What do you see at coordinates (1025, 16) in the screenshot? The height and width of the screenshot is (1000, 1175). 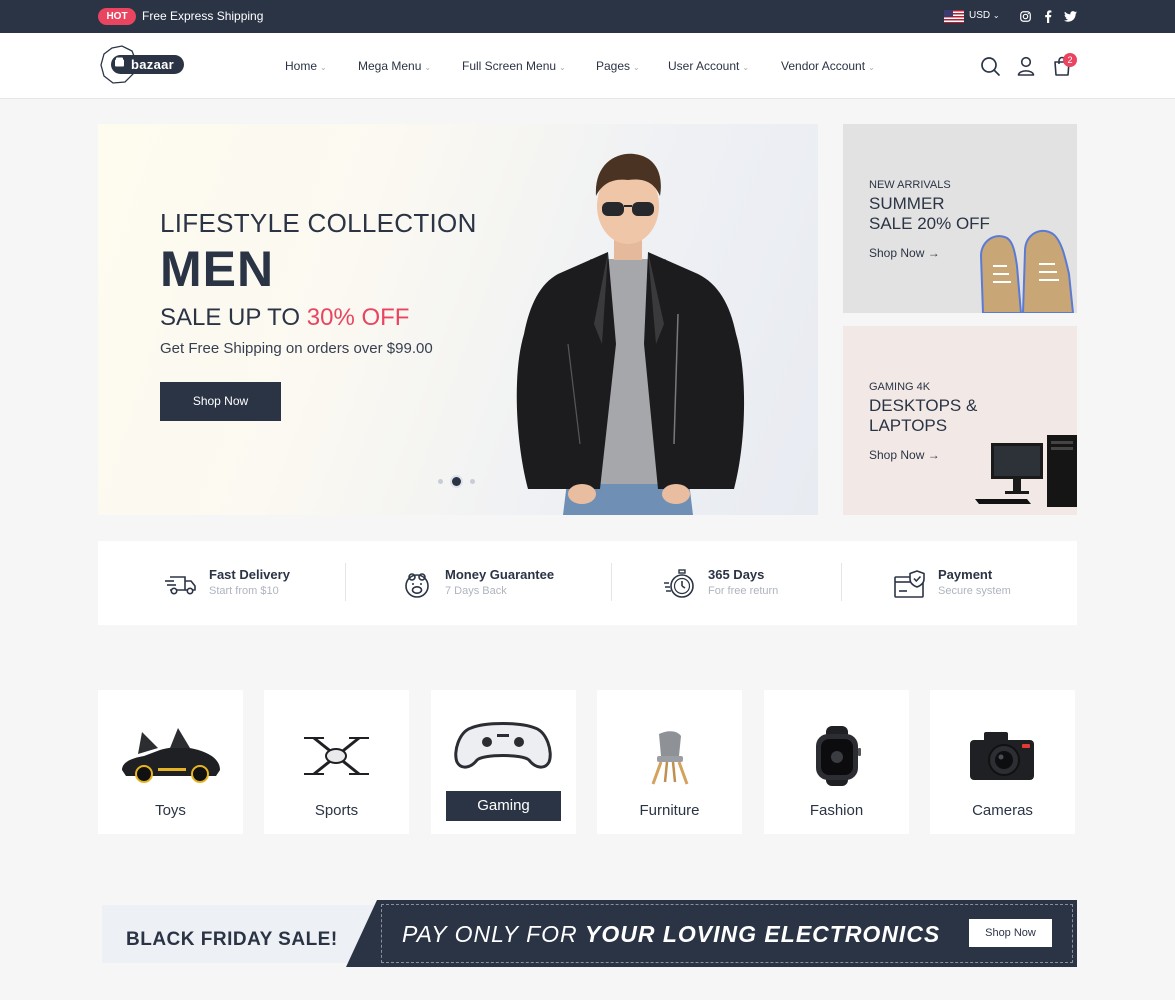 I see `instagram-icon` at bounding box center [1025, 16].